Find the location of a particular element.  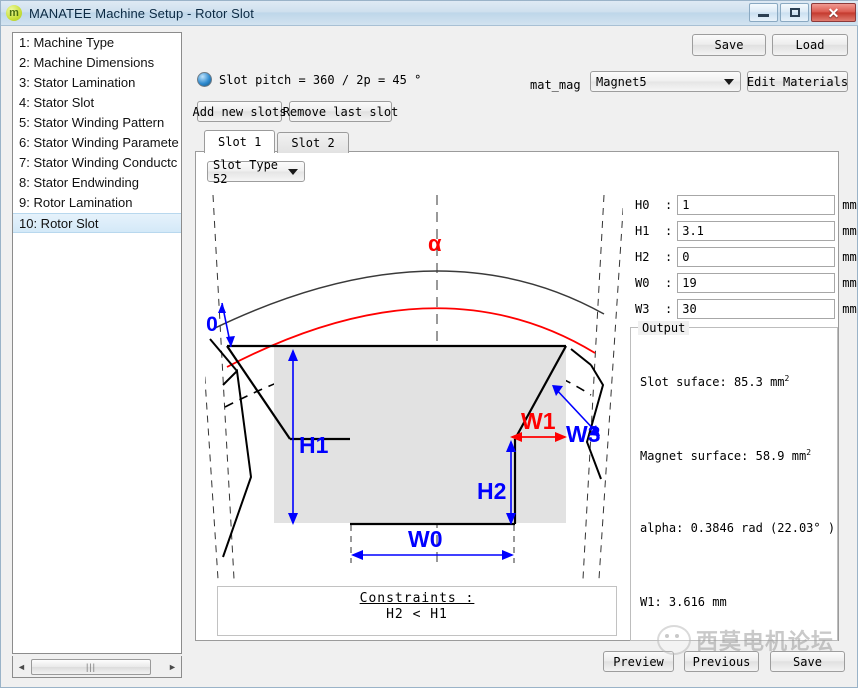

output-slot-surface-label: Slot suface: is located at coordinates (683, 382).